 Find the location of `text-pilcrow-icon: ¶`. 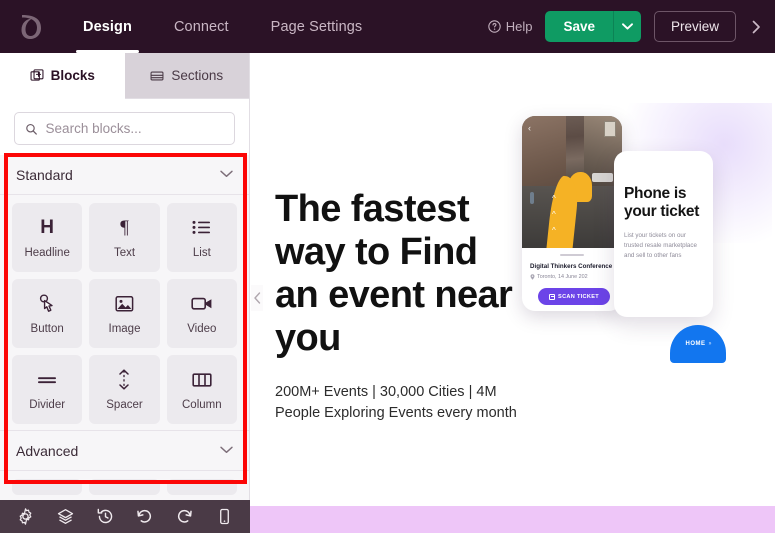

text-pilcrow-icon: ¶ is located at coordinates (124, 227).